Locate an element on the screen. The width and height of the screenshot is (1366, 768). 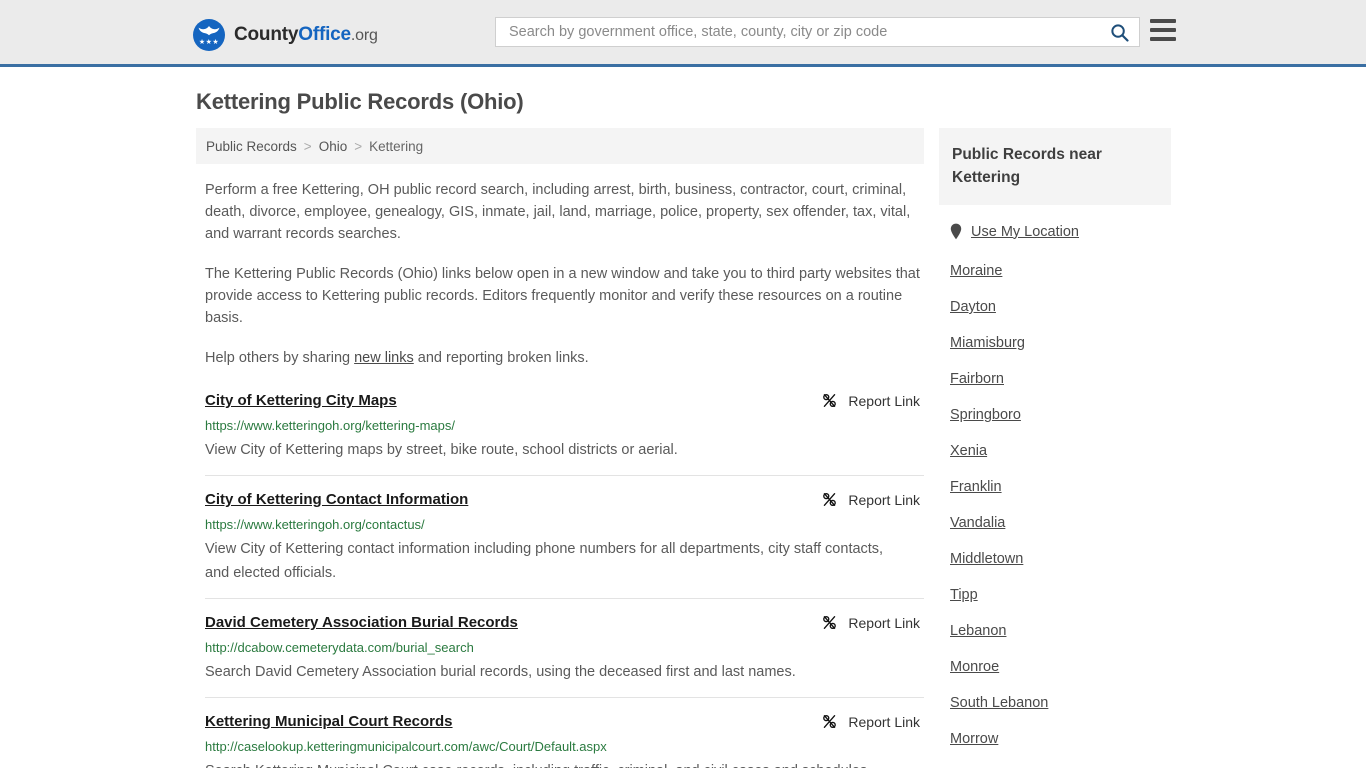
result-title-link: City of Kettering Contact Information is located at coordinates (336, 499).